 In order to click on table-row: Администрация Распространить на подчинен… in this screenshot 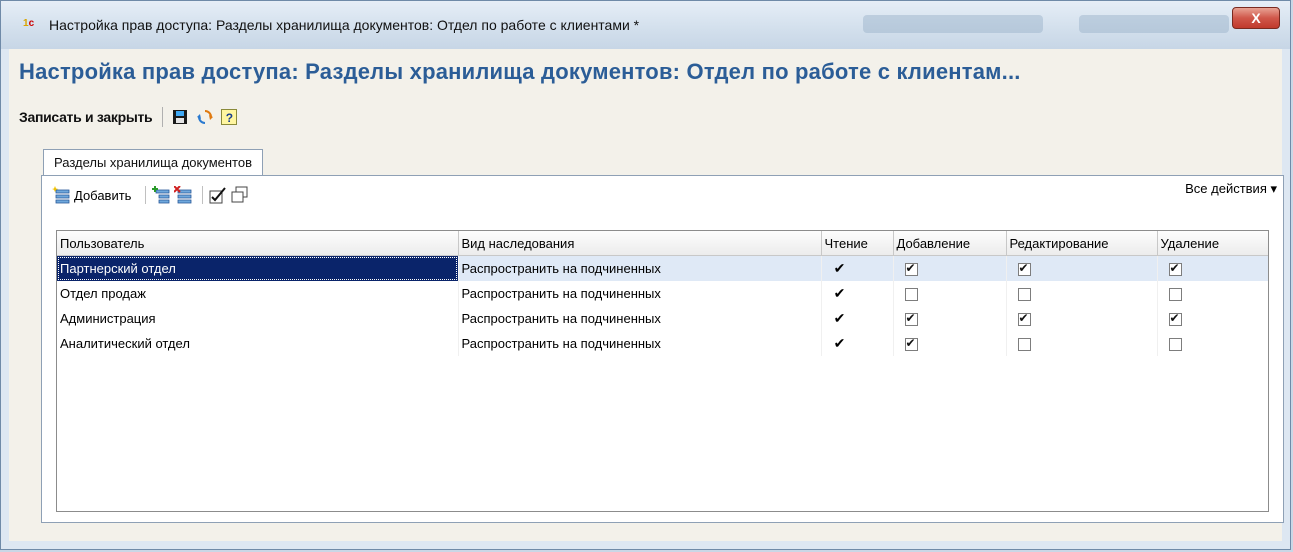, I will do `click(662, 318)`.